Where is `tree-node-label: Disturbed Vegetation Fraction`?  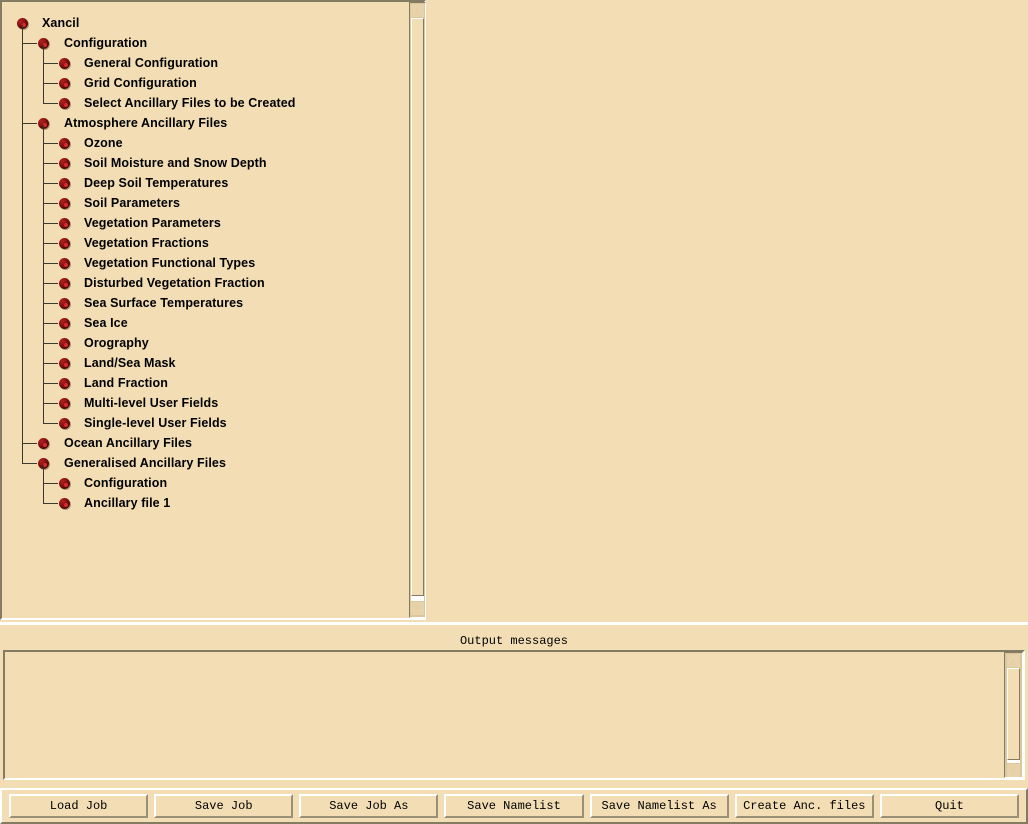 tree-node-label: Disturbed Vegetation Fraction is located at coordinates (174, 283).